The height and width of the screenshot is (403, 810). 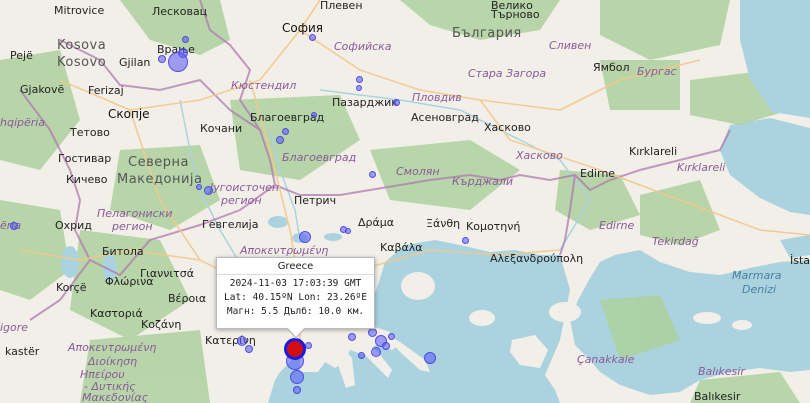 What do you see at coordinates (22, 351) in the screenshot?
I see `label-kaster: kastër` at bounding box center [22, 351].